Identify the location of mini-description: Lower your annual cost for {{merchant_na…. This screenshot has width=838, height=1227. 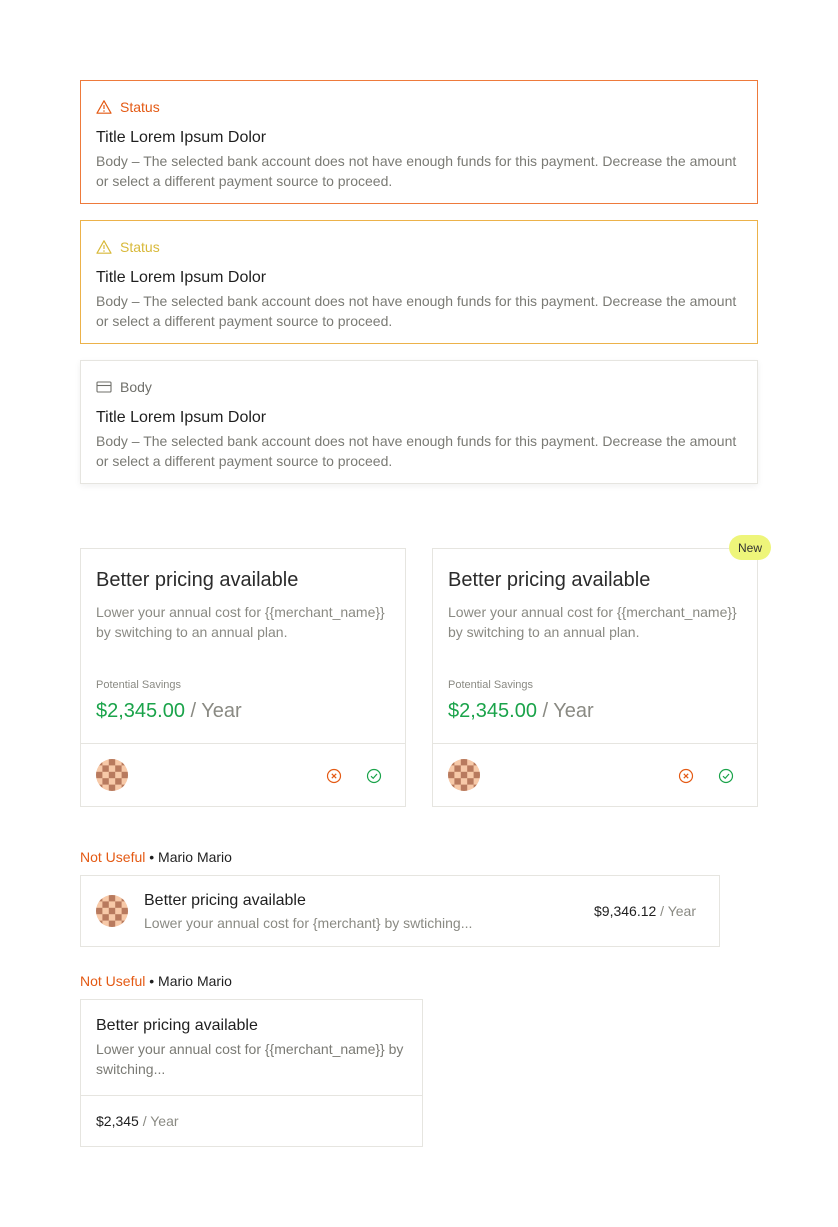
(250, 1059).